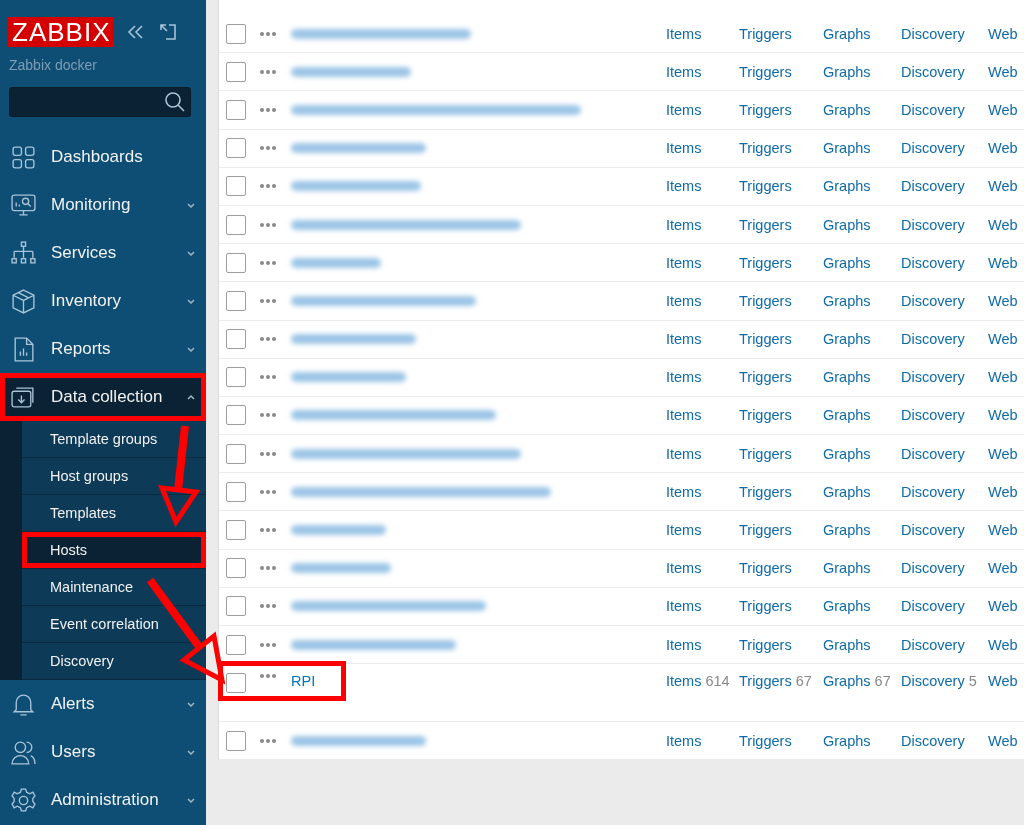  What do you see at coordinates (100, 102) in the screenshot?
I see `search-field` at bounding box center [100, 102].